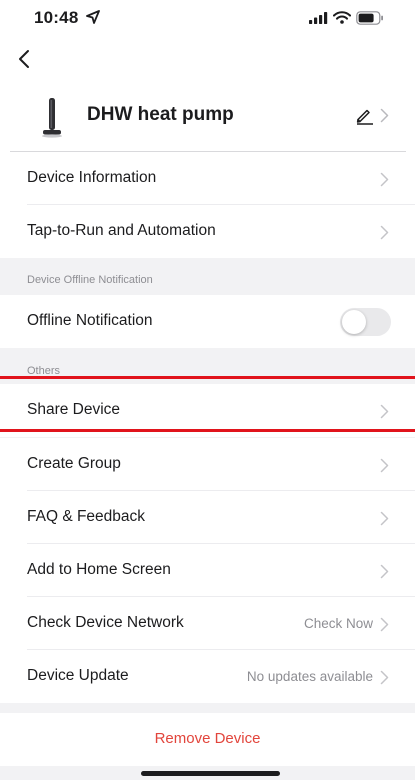 Image resolution: width=415 pixels, height=780 pixels. What do you see at coordinates (342, 17) in the screenshot?
I see `wifi-icon` at bounding box center [342, 17].